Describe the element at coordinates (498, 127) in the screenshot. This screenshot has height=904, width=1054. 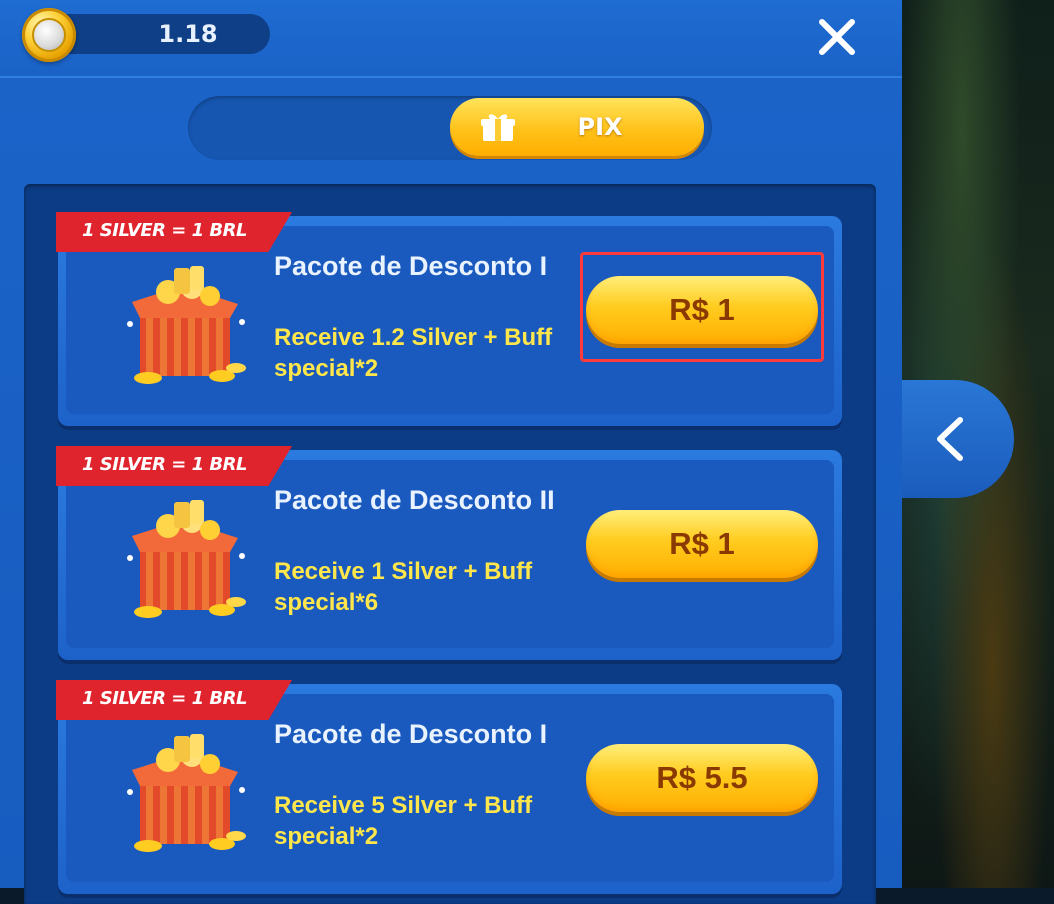
I see `gift-icon` at that location.